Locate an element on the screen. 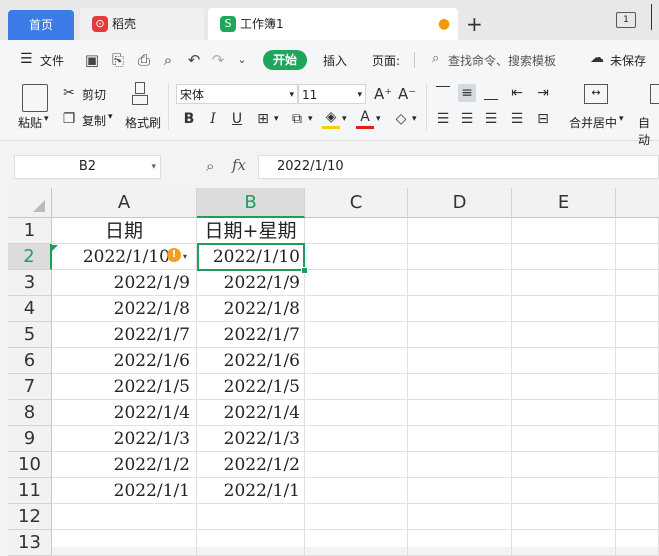 The image size is (659, 556). cut-button: 剪切 is located at coordinates (94, 94).